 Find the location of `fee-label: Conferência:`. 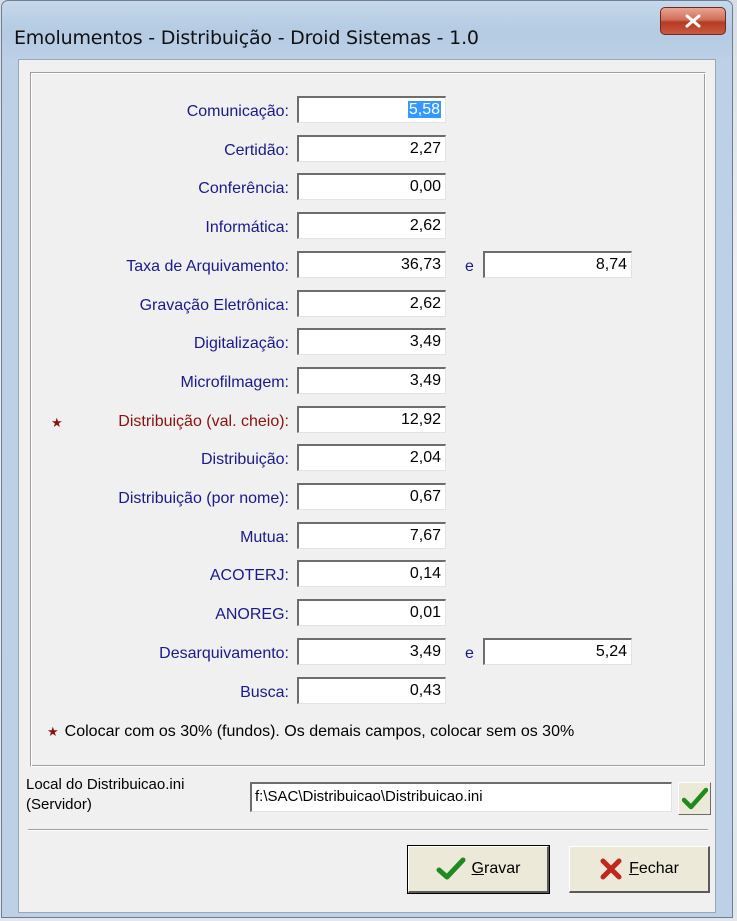

fee-label: Conferência: is located at coordinates (243, 189).